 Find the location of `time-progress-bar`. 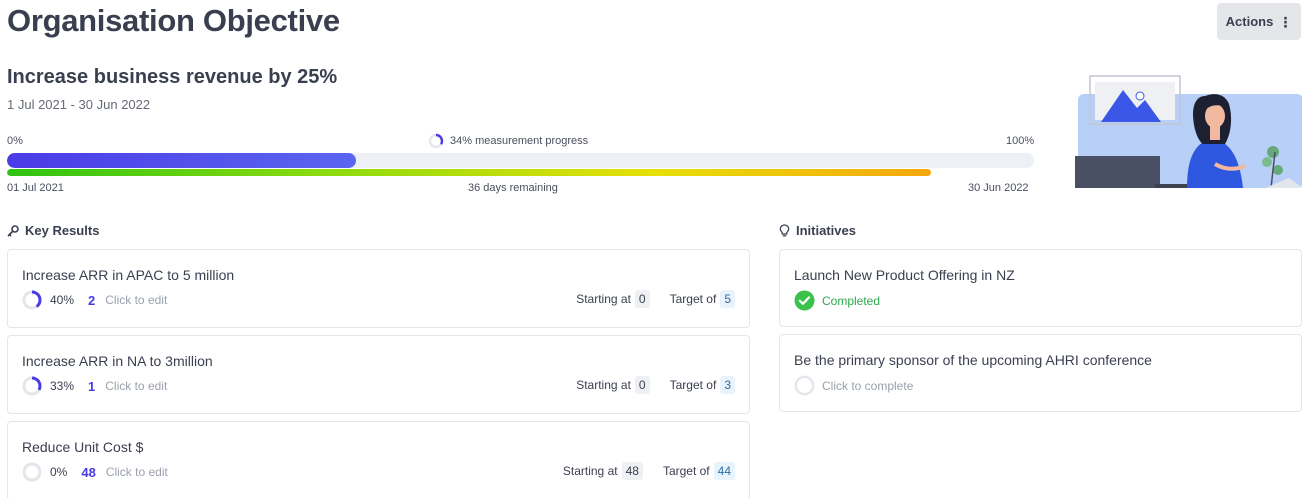

time-progress-bar is located at coordinates (520, 172).